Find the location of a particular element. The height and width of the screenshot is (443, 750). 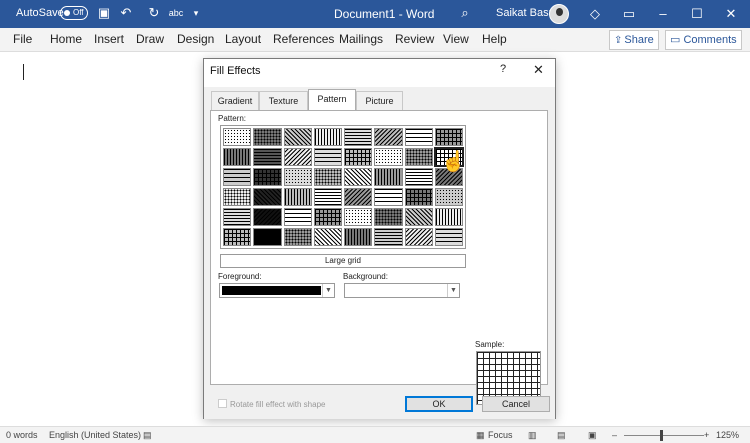

close-window-icon: ✕ is located at coordinates (731, 14).